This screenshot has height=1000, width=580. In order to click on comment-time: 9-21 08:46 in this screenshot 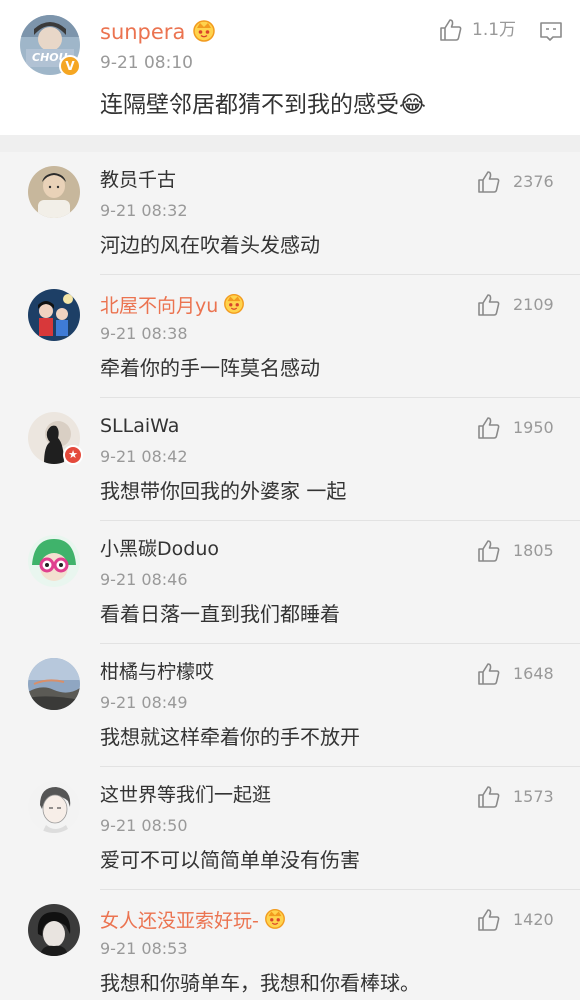, I will do `click(144, 579)`.